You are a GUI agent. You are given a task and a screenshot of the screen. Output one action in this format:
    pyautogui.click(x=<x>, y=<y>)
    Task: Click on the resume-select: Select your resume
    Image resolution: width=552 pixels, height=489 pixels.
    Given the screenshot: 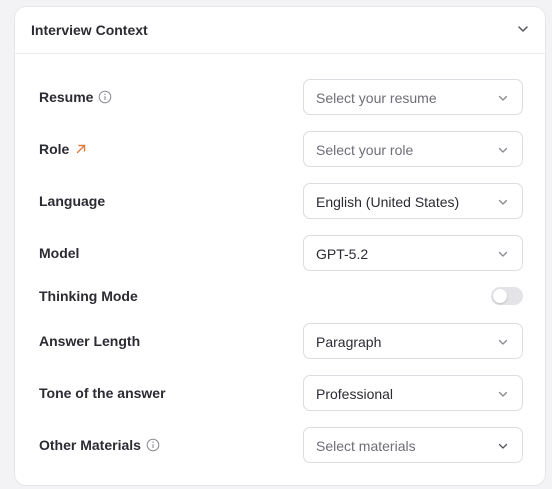 What is the action you would take?
    pyautogui.click(x=413, y=97)
    